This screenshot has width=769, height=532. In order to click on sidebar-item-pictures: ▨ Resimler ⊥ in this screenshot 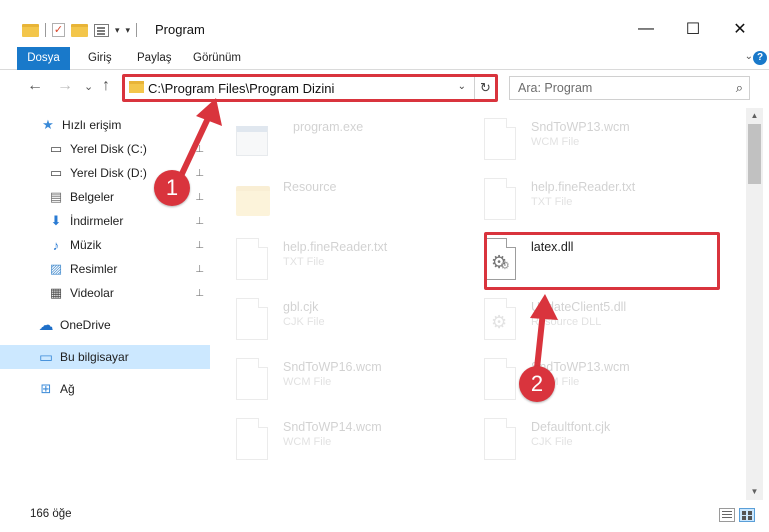, I will do `click(105, 269)`.